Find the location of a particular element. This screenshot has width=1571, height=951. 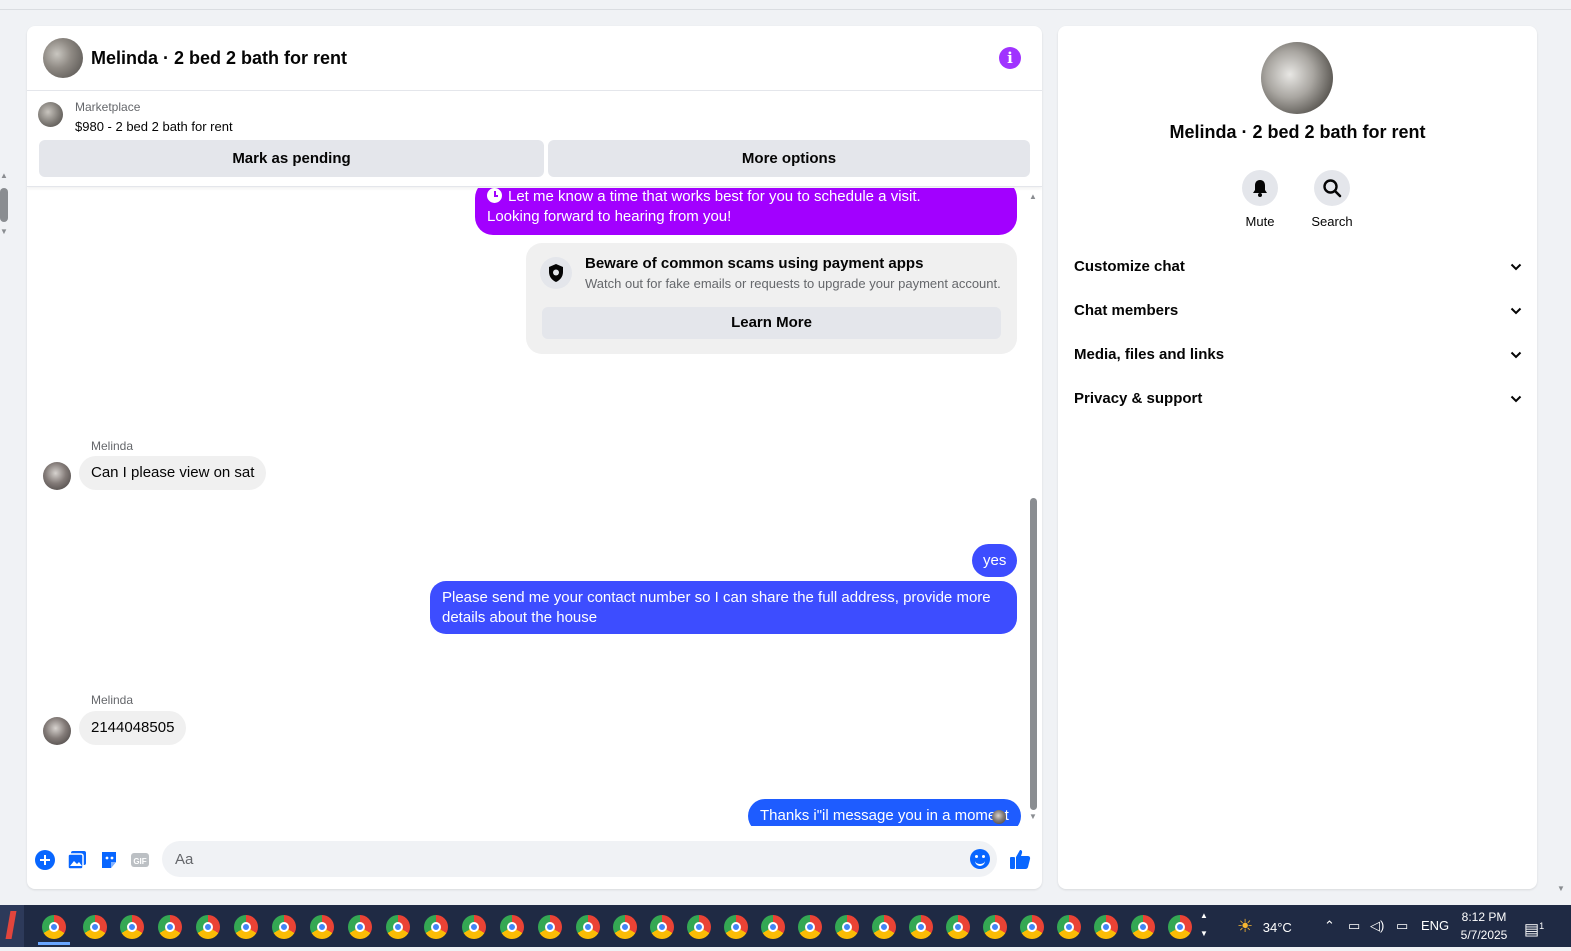

message-input is located at coordinates (552, 859).